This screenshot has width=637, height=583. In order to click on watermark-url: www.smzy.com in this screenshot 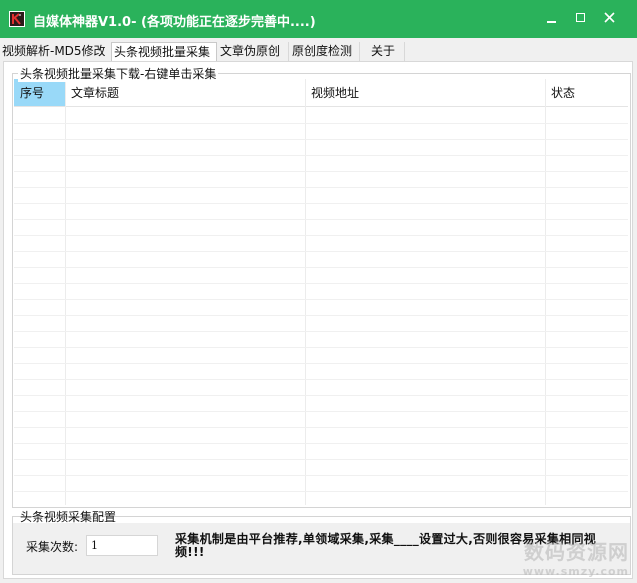, I will do `click(575, 571)`.